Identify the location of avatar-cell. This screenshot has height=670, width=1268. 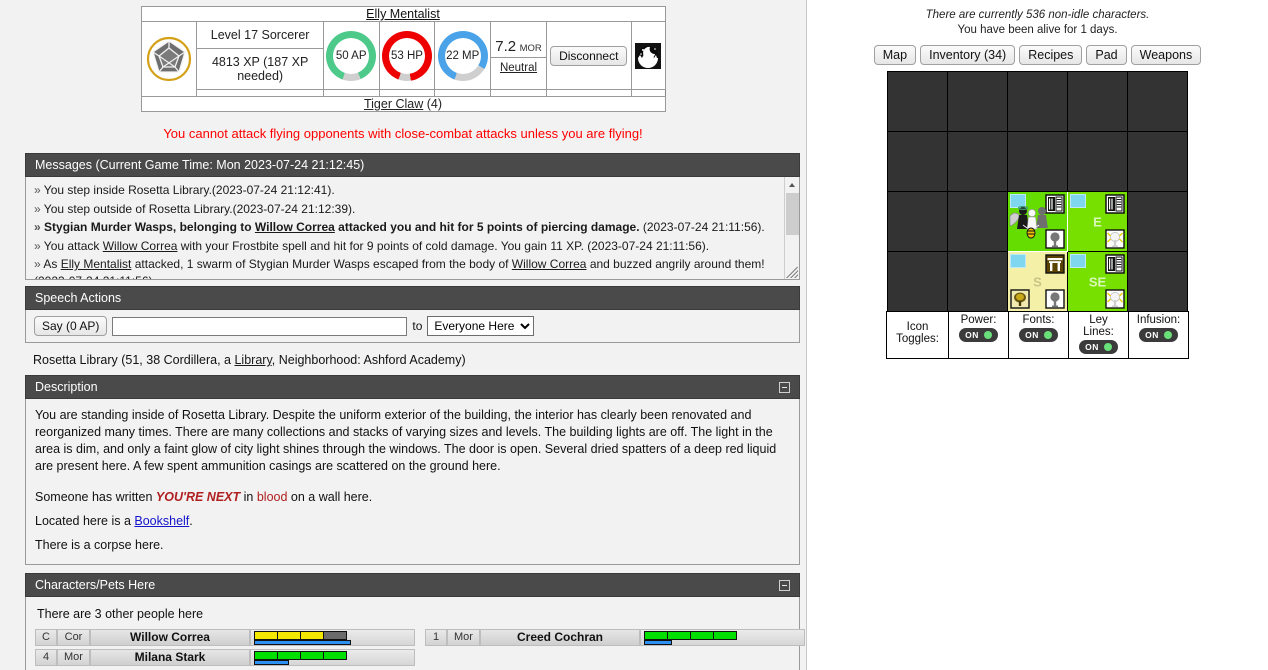
(169, 59).